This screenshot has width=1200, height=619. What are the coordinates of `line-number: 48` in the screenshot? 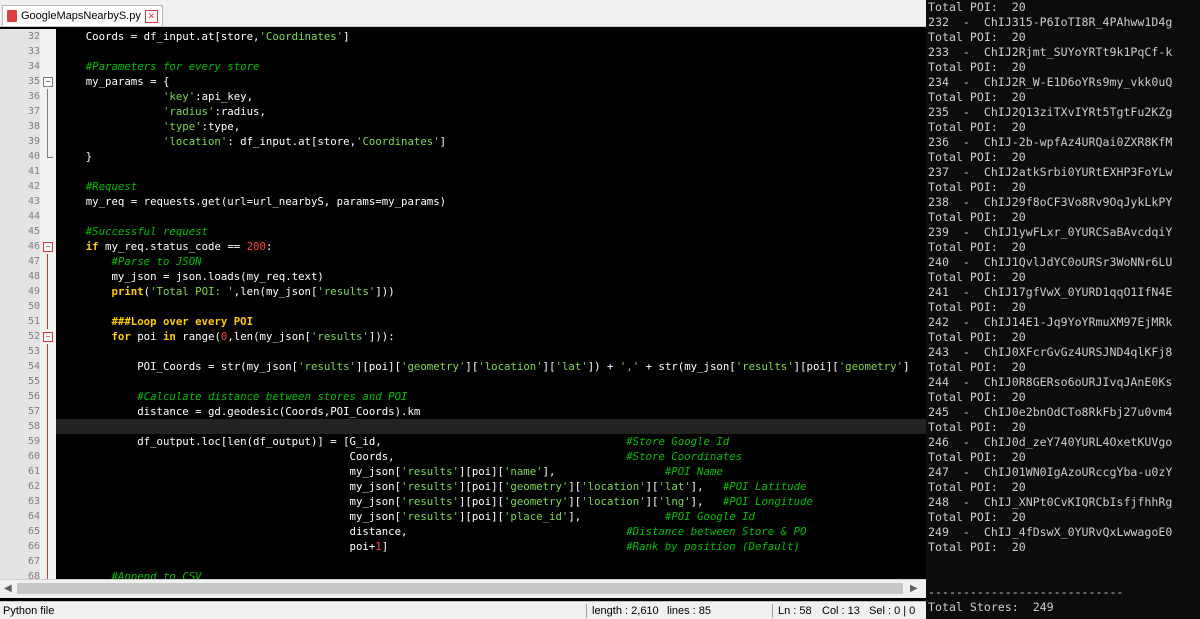 It's located at (20, 276).